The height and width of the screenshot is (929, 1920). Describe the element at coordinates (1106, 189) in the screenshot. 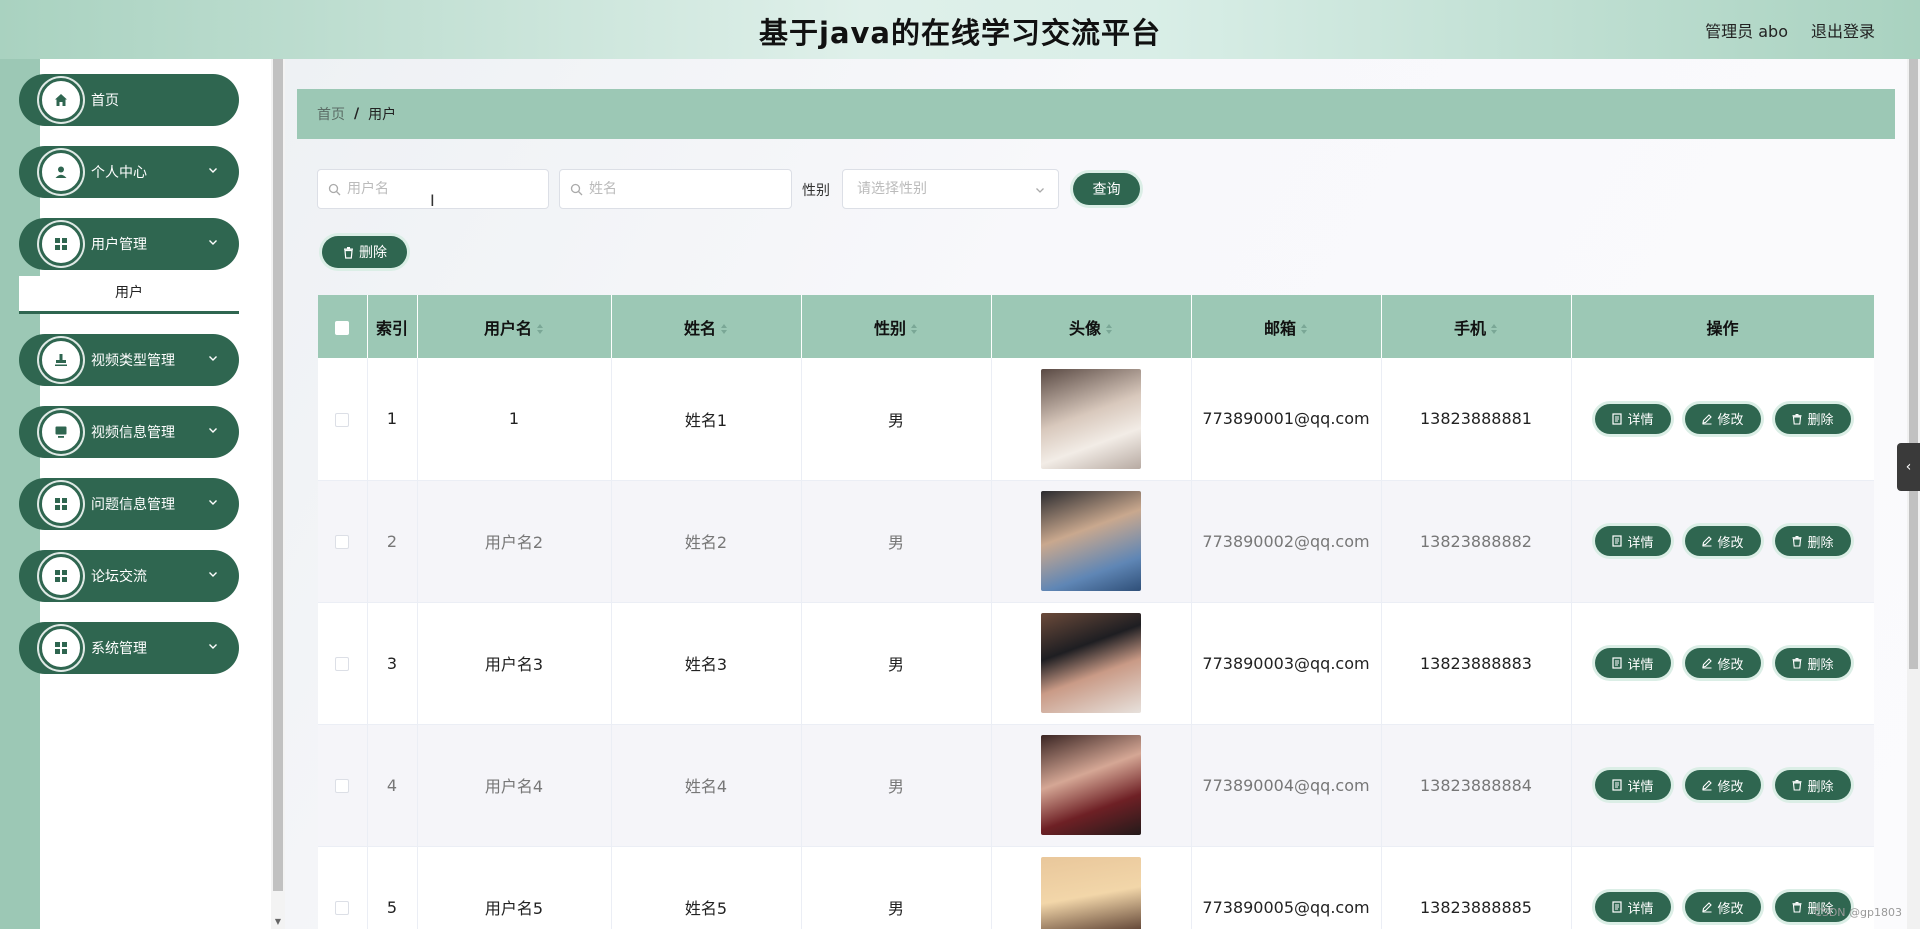

I see `query-button: 查询` at that location.